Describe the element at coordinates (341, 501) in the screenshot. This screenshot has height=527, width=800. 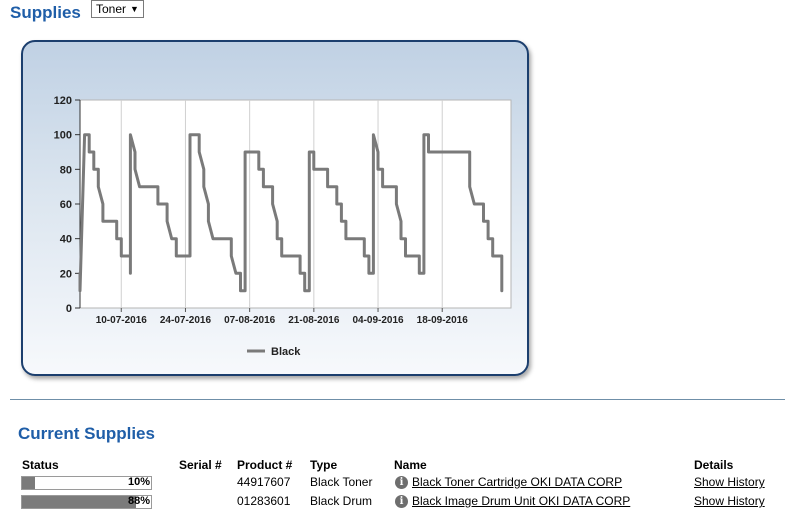
I see `type-drum: Black Drum` at that location.